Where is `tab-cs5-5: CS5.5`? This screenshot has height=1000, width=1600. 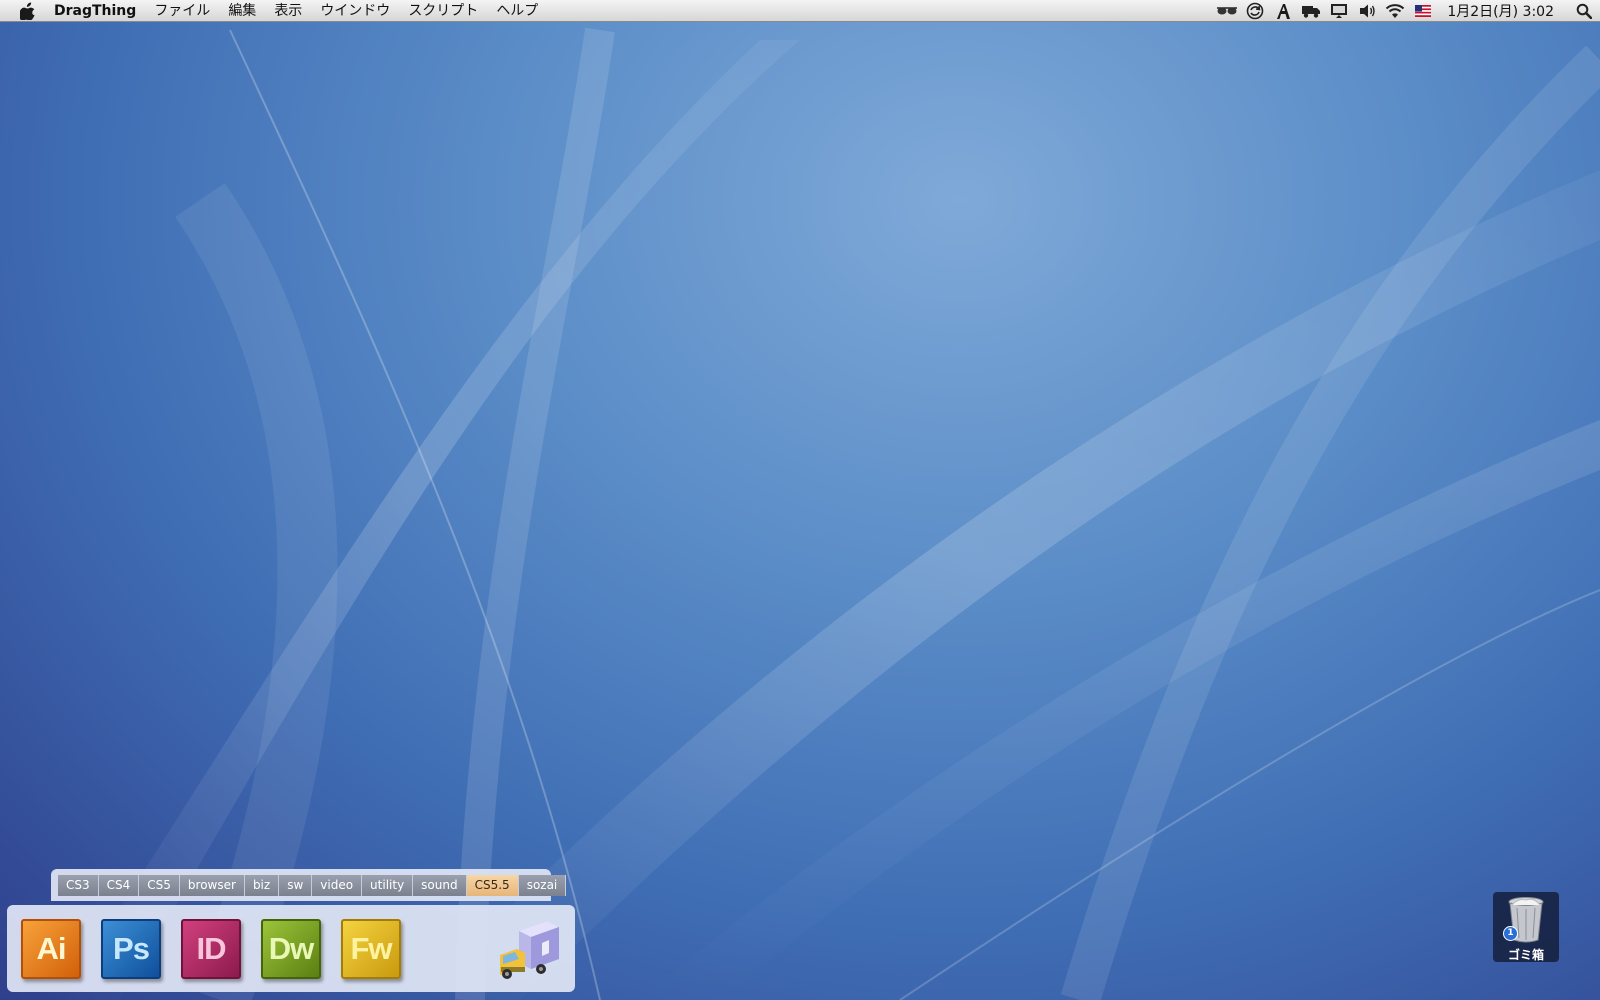 tab-cs5-5: CS5.5 is located at coordinates (492, 885).